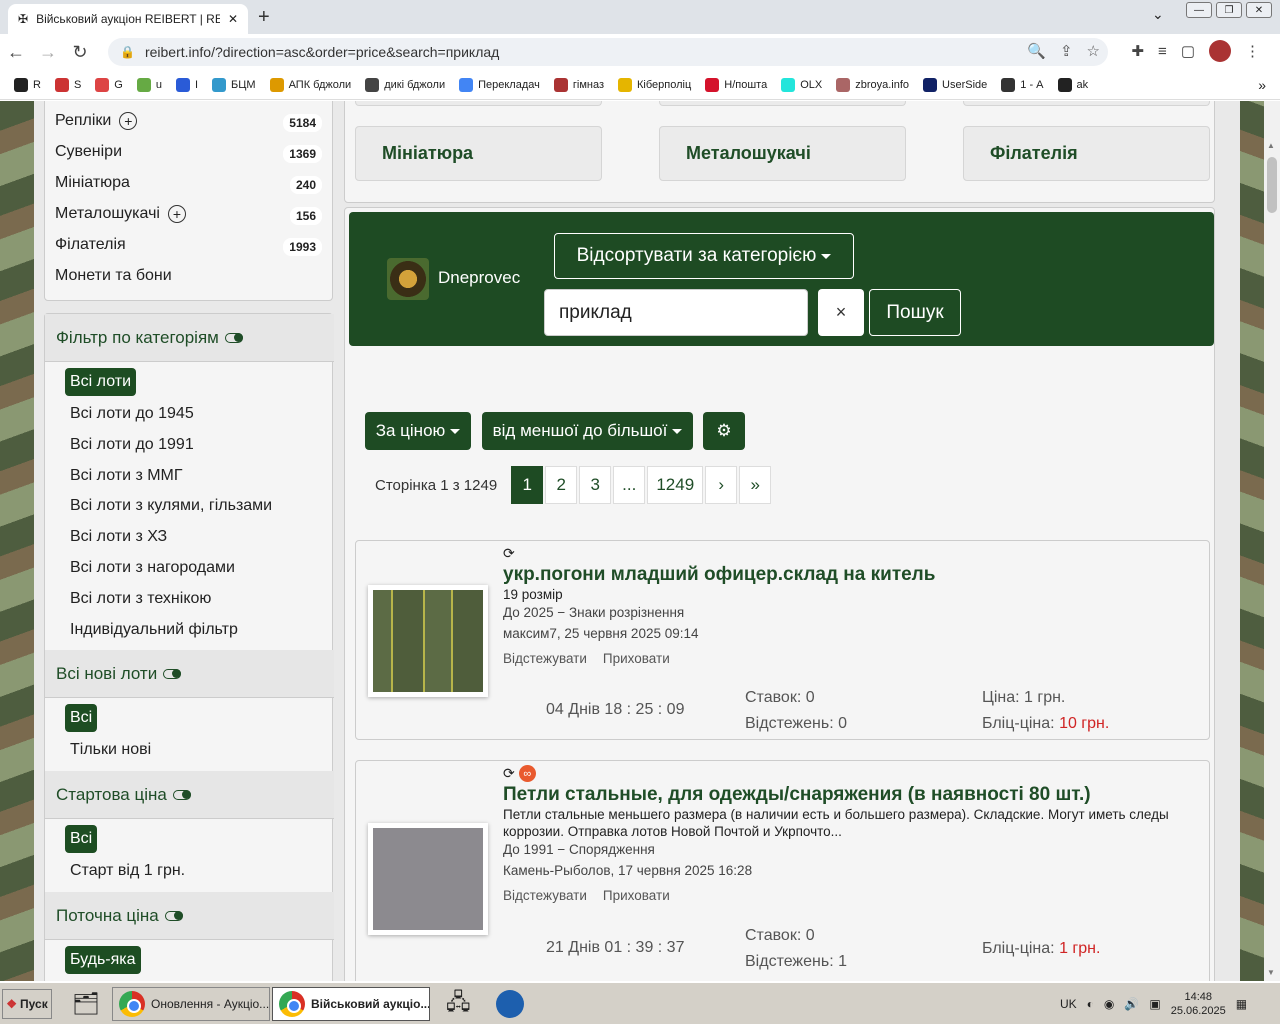 This screenshot has height=1024, width=1280. I want to click on scroll-down-icon: ▼, so click(1271, 972).